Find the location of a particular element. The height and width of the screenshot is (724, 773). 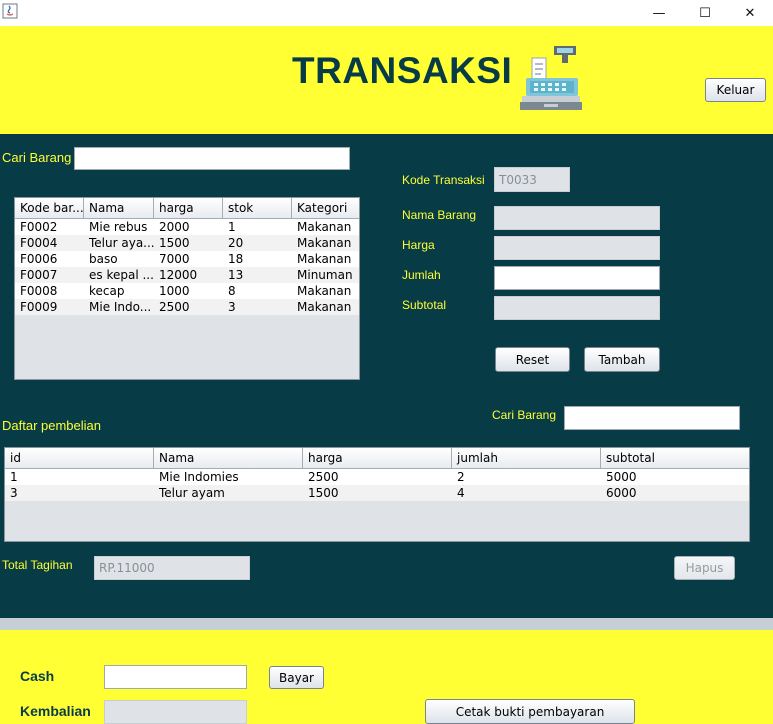

pay-button: Bayar is located at coordinates (296, 677).